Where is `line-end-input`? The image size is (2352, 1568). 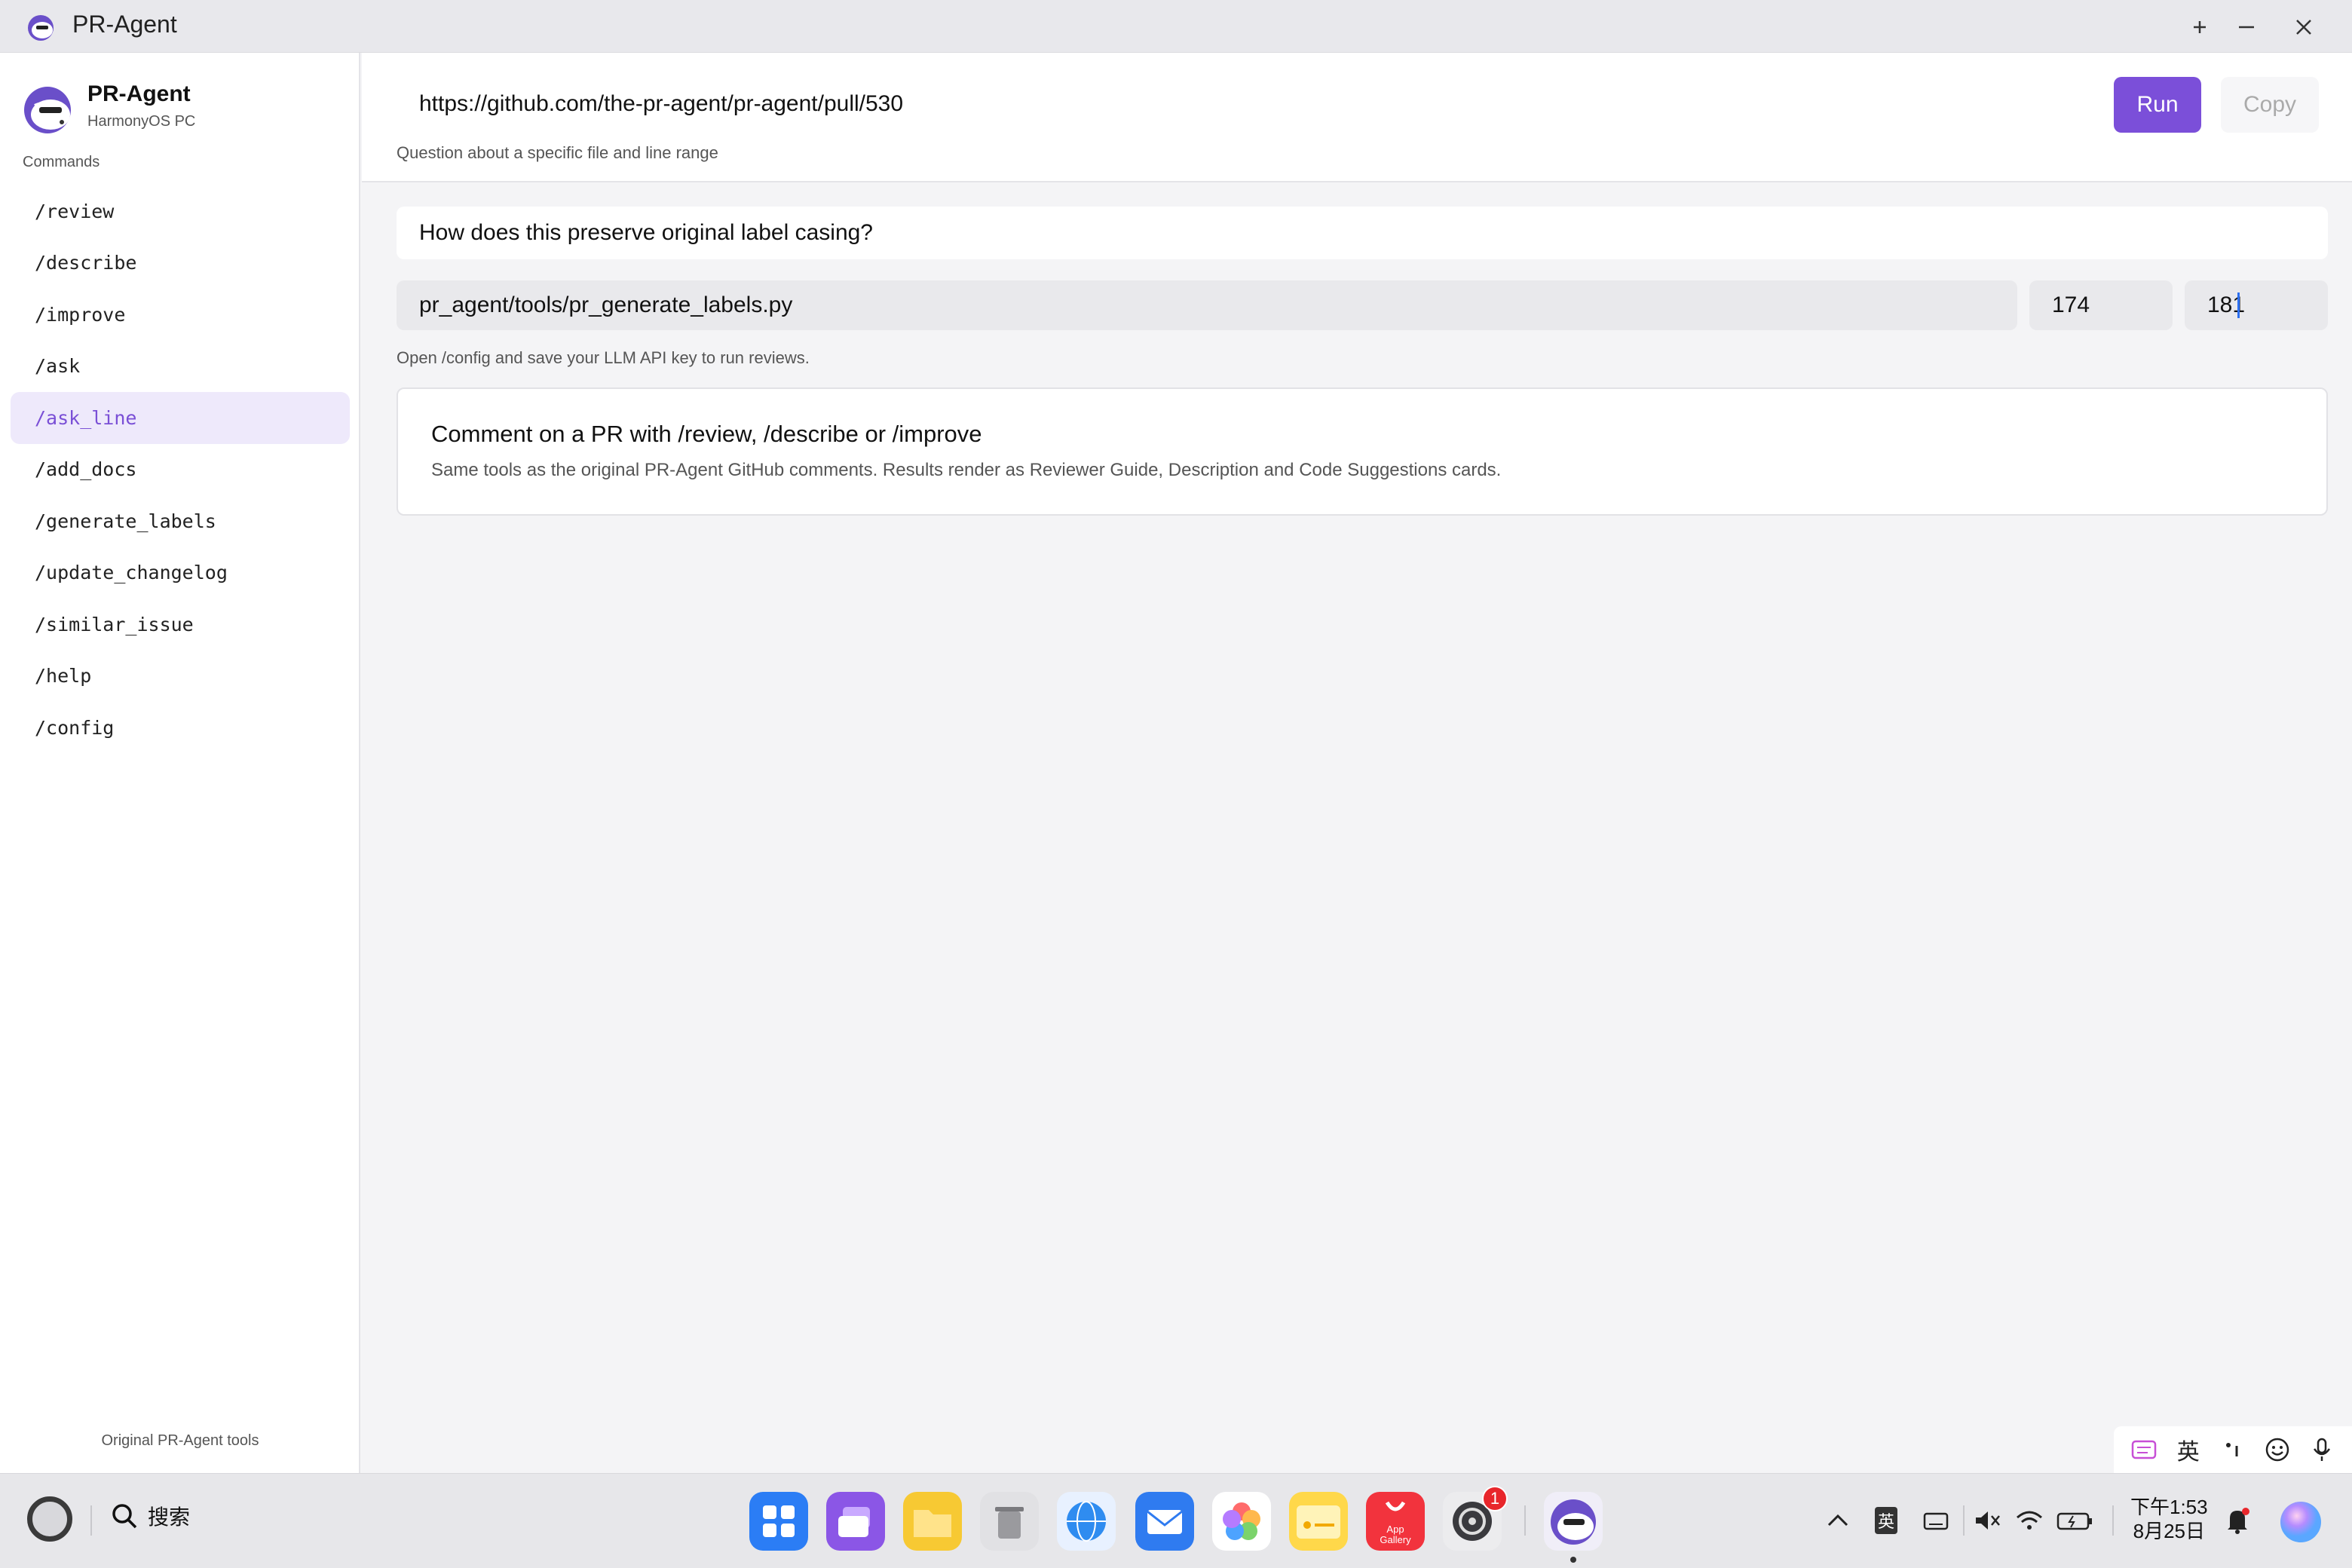 line-end-input is located at coordinates (2256, 305).